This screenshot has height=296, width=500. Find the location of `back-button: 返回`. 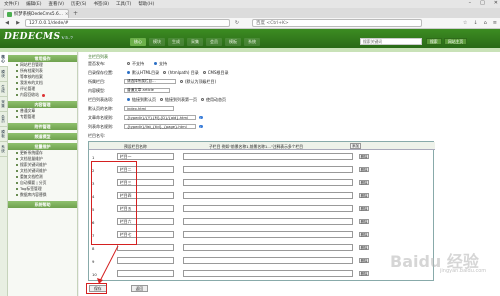

back-button: 返回 is located at coordinates (139, 288).